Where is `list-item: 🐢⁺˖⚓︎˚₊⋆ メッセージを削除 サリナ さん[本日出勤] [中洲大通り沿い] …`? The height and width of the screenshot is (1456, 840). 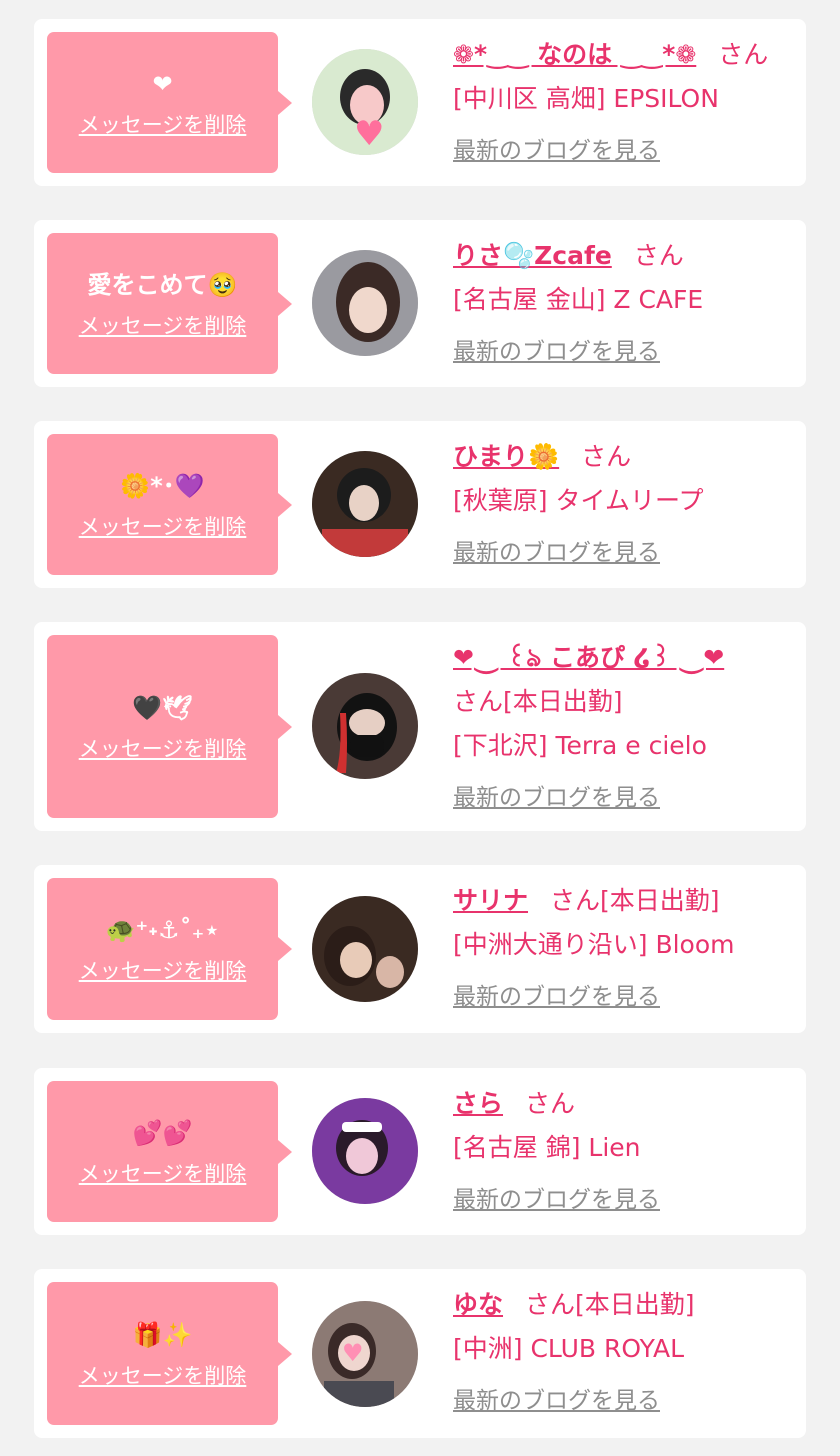 list-item: 🐢⁺˖⚓︎˚₊⋆ メッセージを削除 サリナ さん[本日出勤] [中洲大通り沿い] … is located at coordinates (420, 949).